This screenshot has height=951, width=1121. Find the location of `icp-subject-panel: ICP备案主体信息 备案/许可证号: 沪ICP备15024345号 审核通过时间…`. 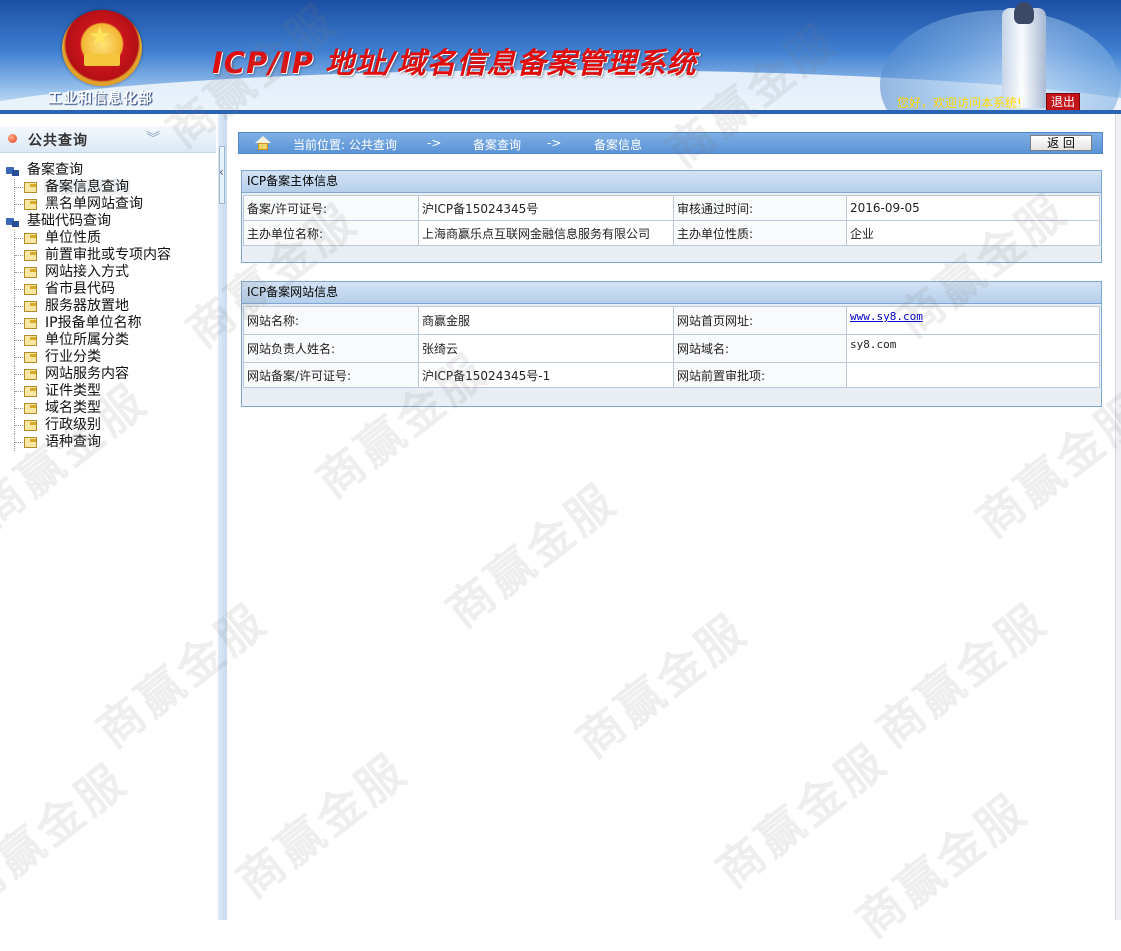

icp-subject-panel: ICP备案主体信息 备案/许可证号: 沪ICP备15024345号 审核通过时间… is located at coordinates (671, 216).